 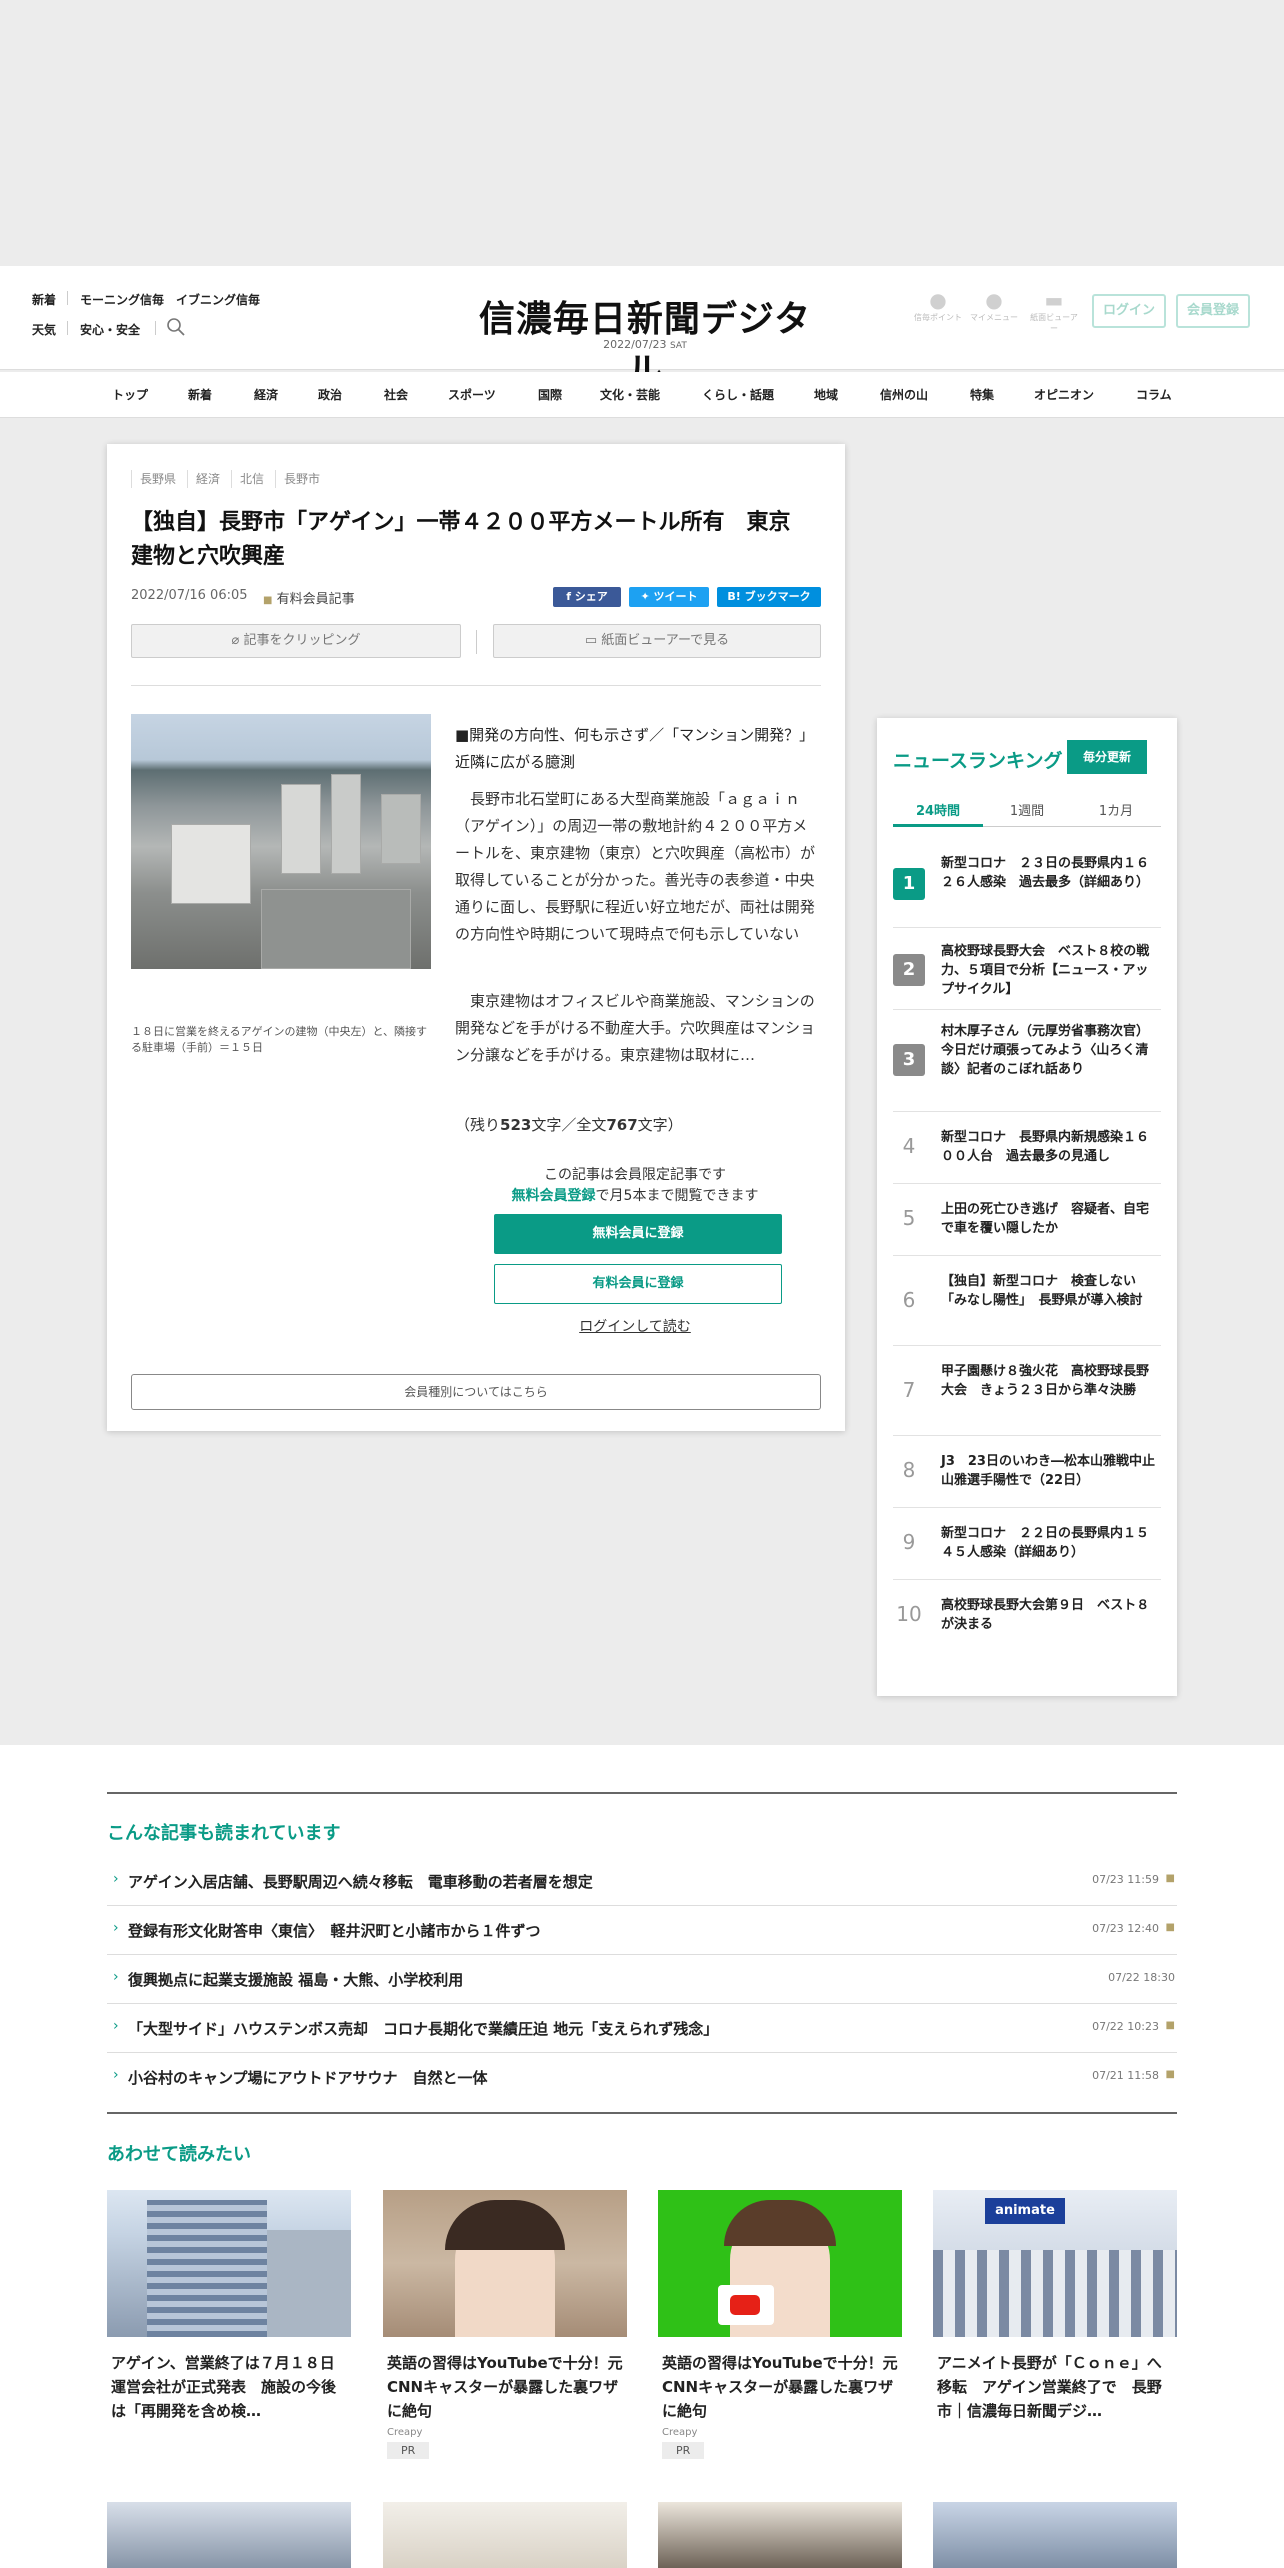 I want to click on active-tab-indicator, so click(x=938, y=825).